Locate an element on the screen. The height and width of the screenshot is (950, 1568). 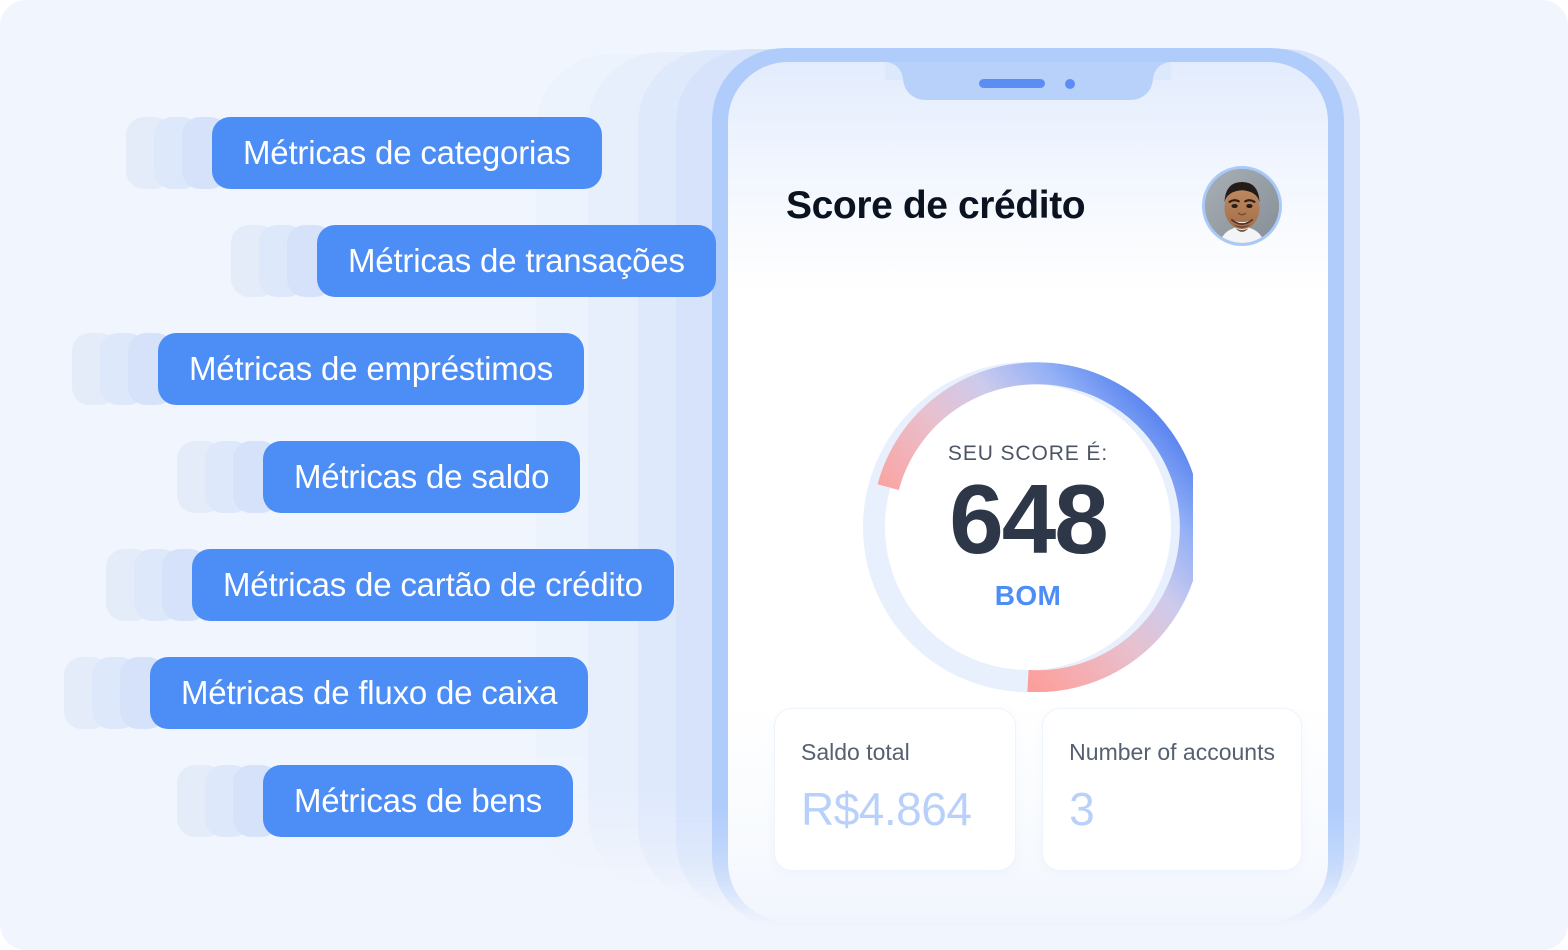
credit-score-gauge: SEU SCORE É: 648 BOM is located at coordinates (1028, 527).